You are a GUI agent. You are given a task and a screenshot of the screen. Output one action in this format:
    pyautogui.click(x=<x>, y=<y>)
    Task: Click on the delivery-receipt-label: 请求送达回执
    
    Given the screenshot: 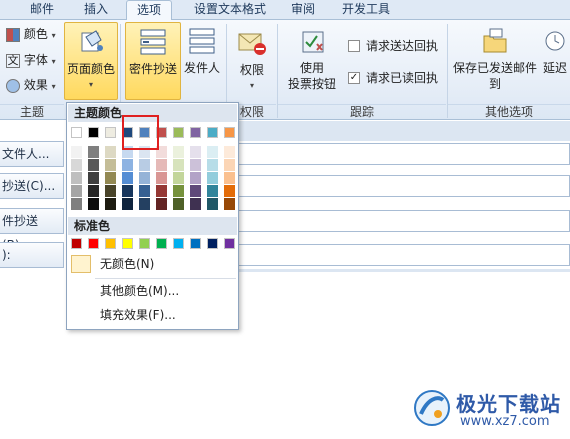 What is the action you would take?
    pyautogui.click(x=402, y=46)
    